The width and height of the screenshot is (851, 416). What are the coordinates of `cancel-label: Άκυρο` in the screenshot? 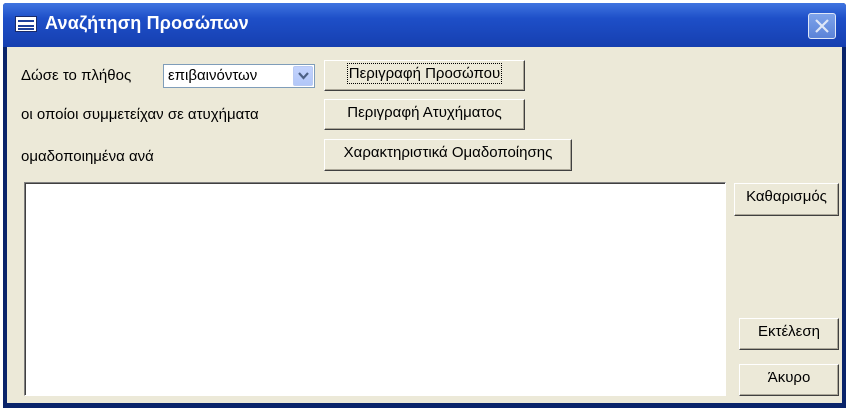 It's located at (789, 377).